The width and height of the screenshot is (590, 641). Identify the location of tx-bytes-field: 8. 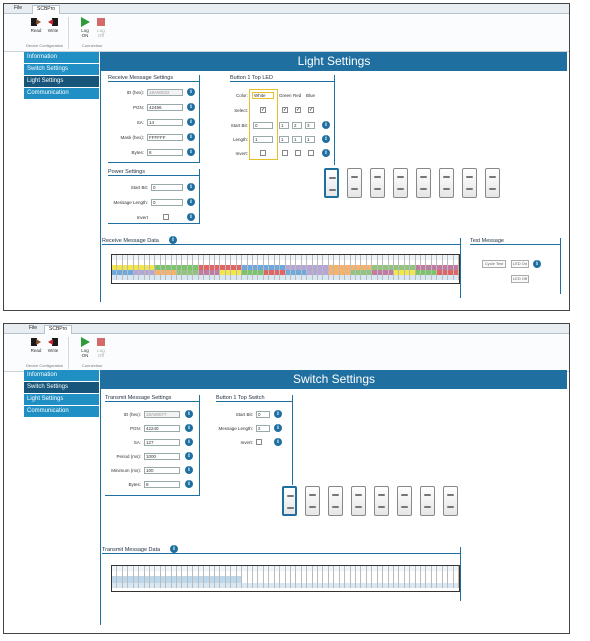
(162, 484).